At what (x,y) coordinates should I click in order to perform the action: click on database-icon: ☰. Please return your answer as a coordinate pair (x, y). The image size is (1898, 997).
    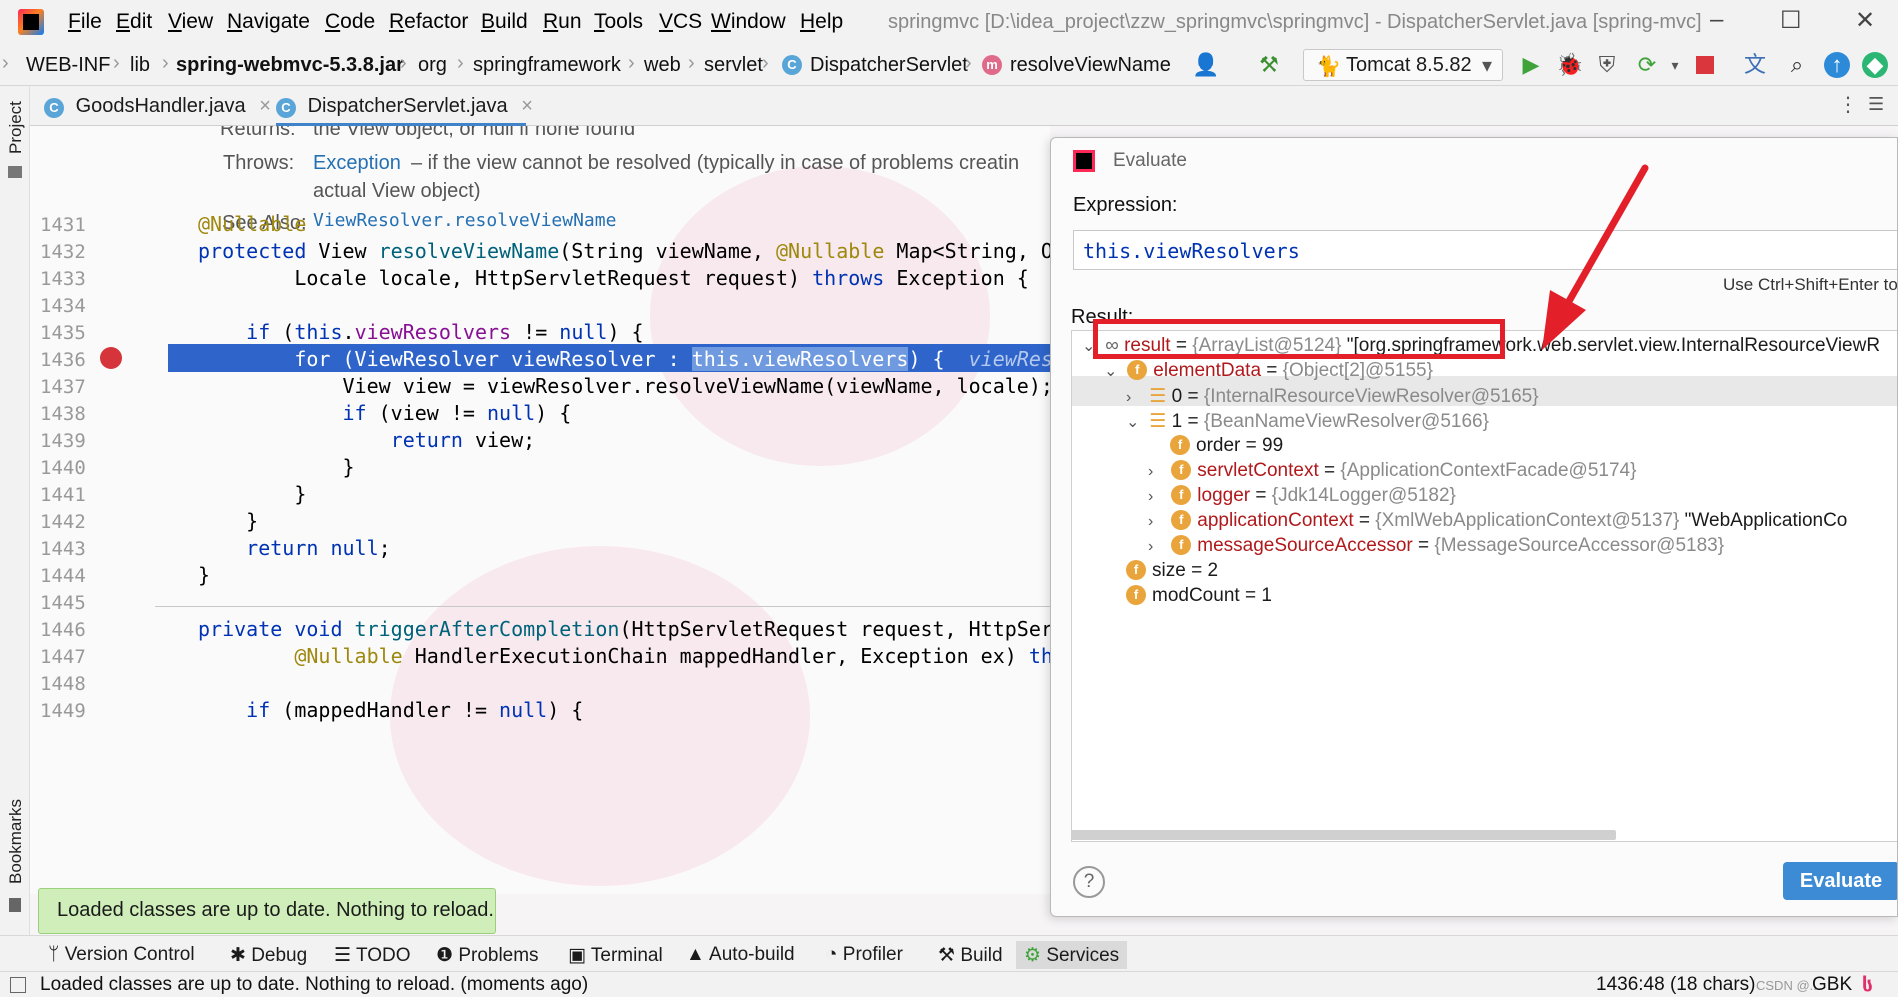
    Looking at the image, I should click on (1876, 104).